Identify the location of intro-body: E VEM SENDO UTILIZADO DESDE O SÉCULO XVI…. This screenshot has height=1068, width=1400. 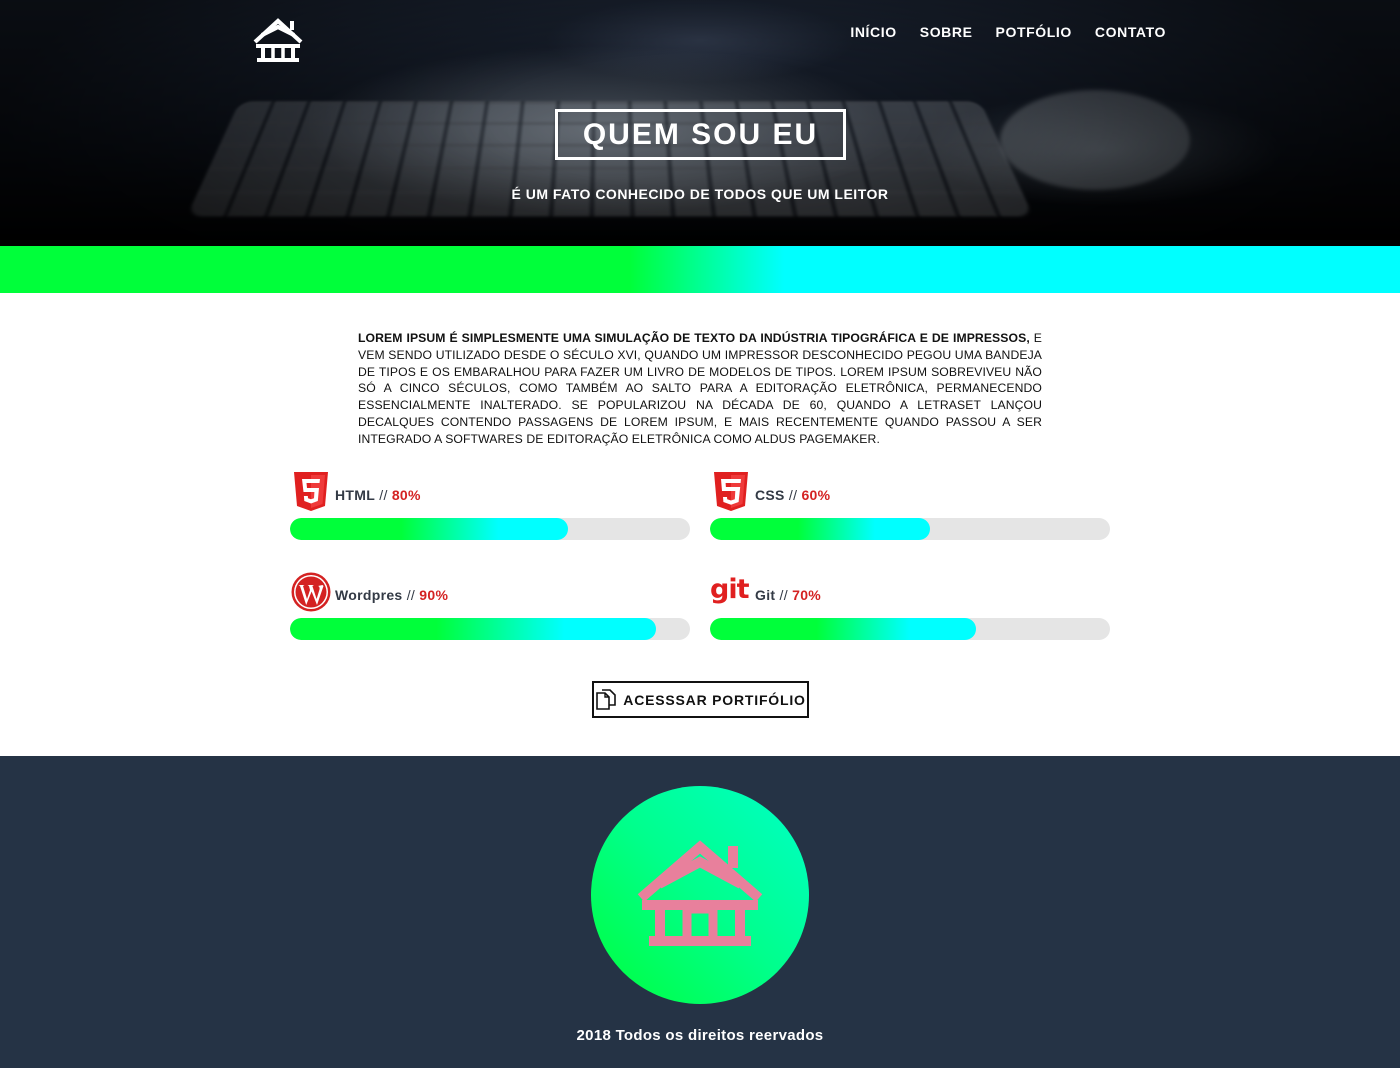
(700, 388).